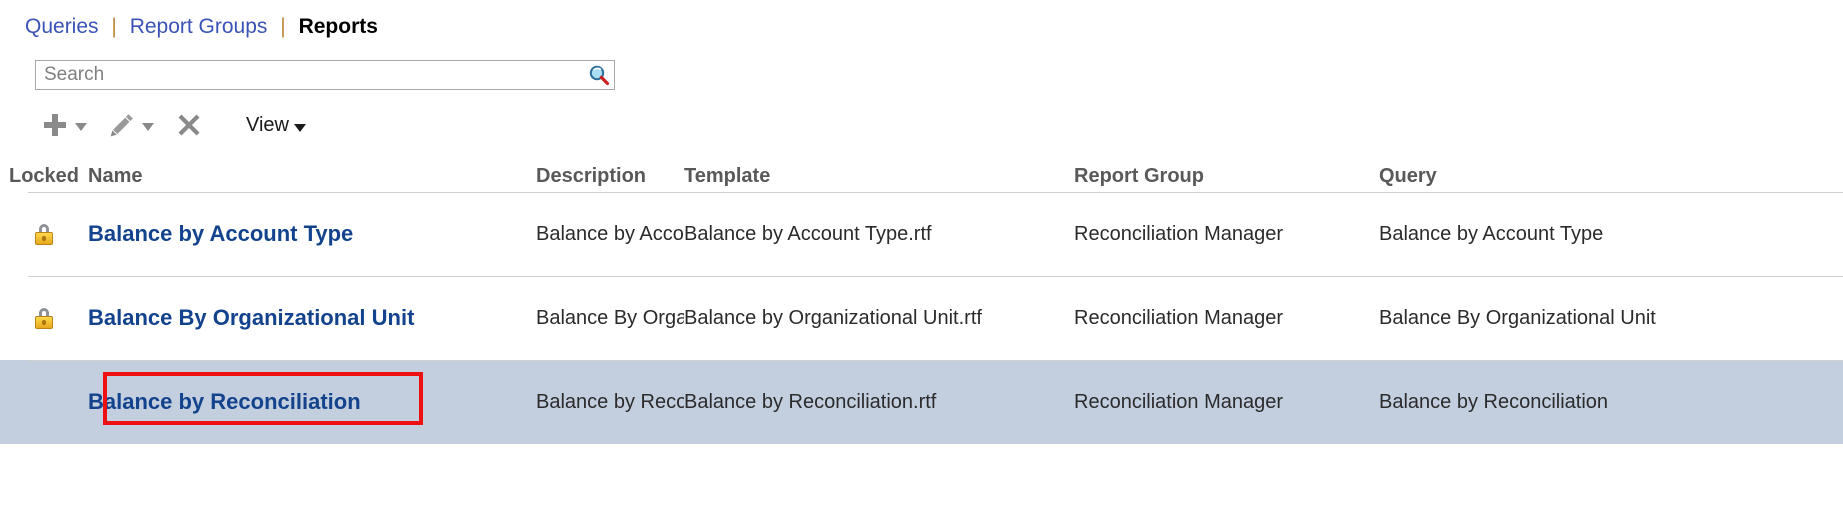 The width and height of the screenshot is (1843, 520). What do you see at coordinates (610, 317) in the screenshot?
I see `row-description-cell: Balance By Organizational Unit` at bounding box center [610, 317].